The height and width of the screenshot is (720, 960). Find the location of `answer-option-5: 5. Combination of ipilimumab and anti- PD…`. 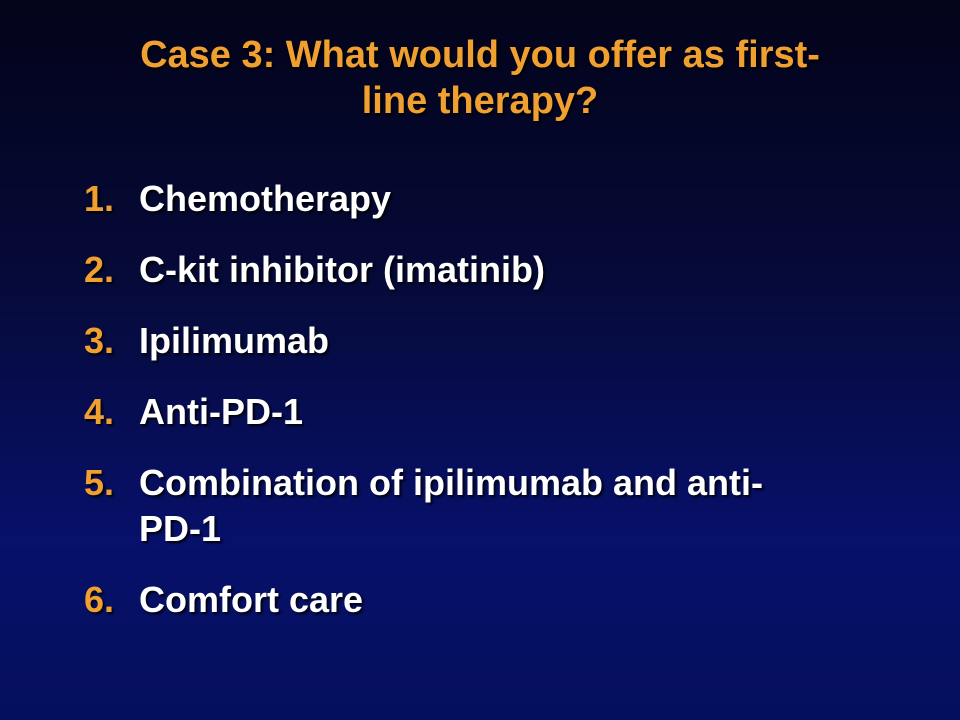

answer-option-5: 5. Combination of ipilimumab and anti- PD… is located at coordinates (494, 506).